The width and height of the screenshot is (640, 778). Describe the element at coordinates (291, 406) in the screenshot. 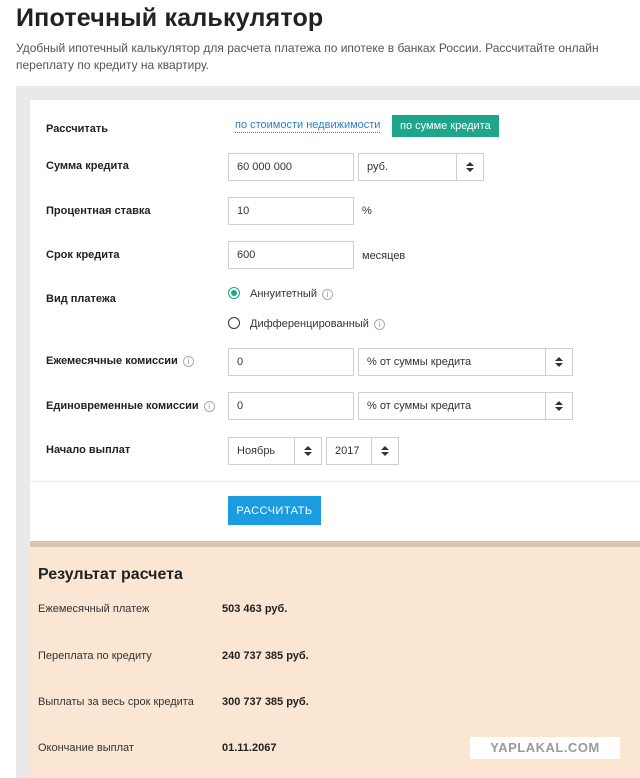

I see `onetime-fees-input` at that location.